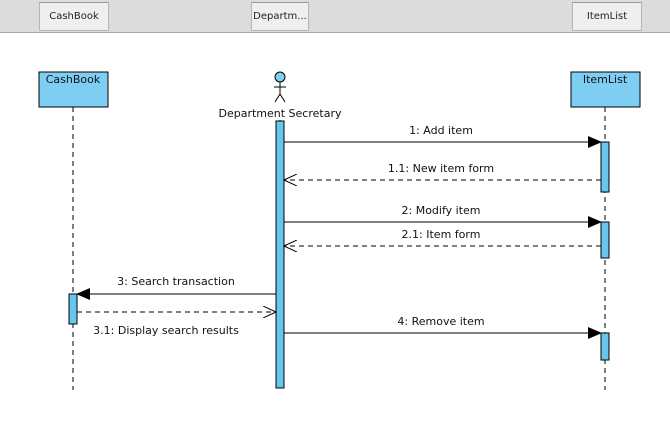 The image size is (670, 426). I want to click on message-2-modify-item: 2: Modify item, so click(443, 216).